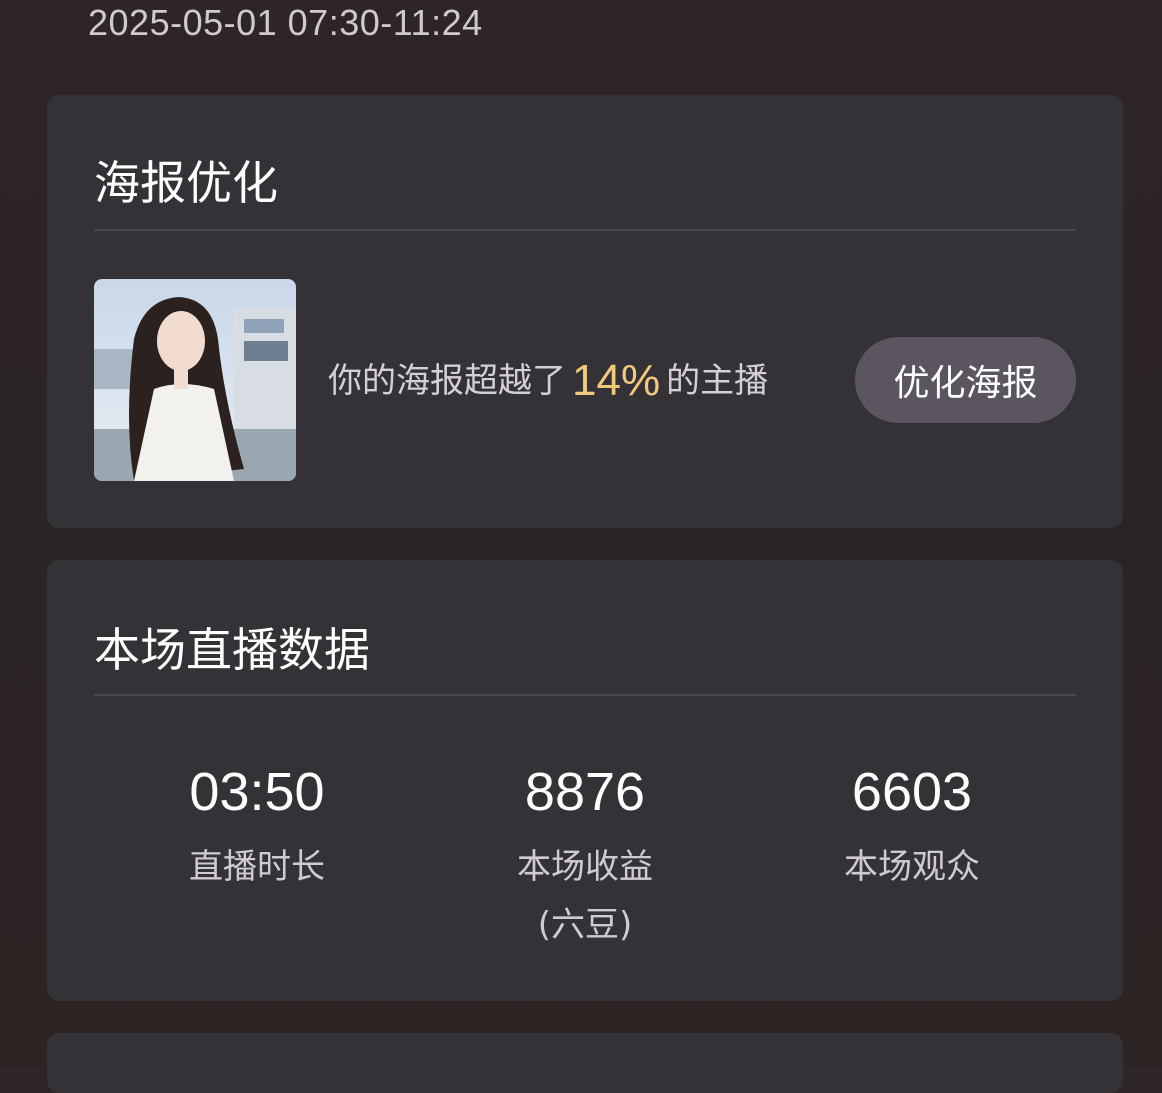 The height and width of the screenshot is (1093, 1162). What do you see at coordinates (585, 896) in the screenshot?
I see `stat-earnings-label: 本场收益 (六豆)` at bounding box center [585, 896].